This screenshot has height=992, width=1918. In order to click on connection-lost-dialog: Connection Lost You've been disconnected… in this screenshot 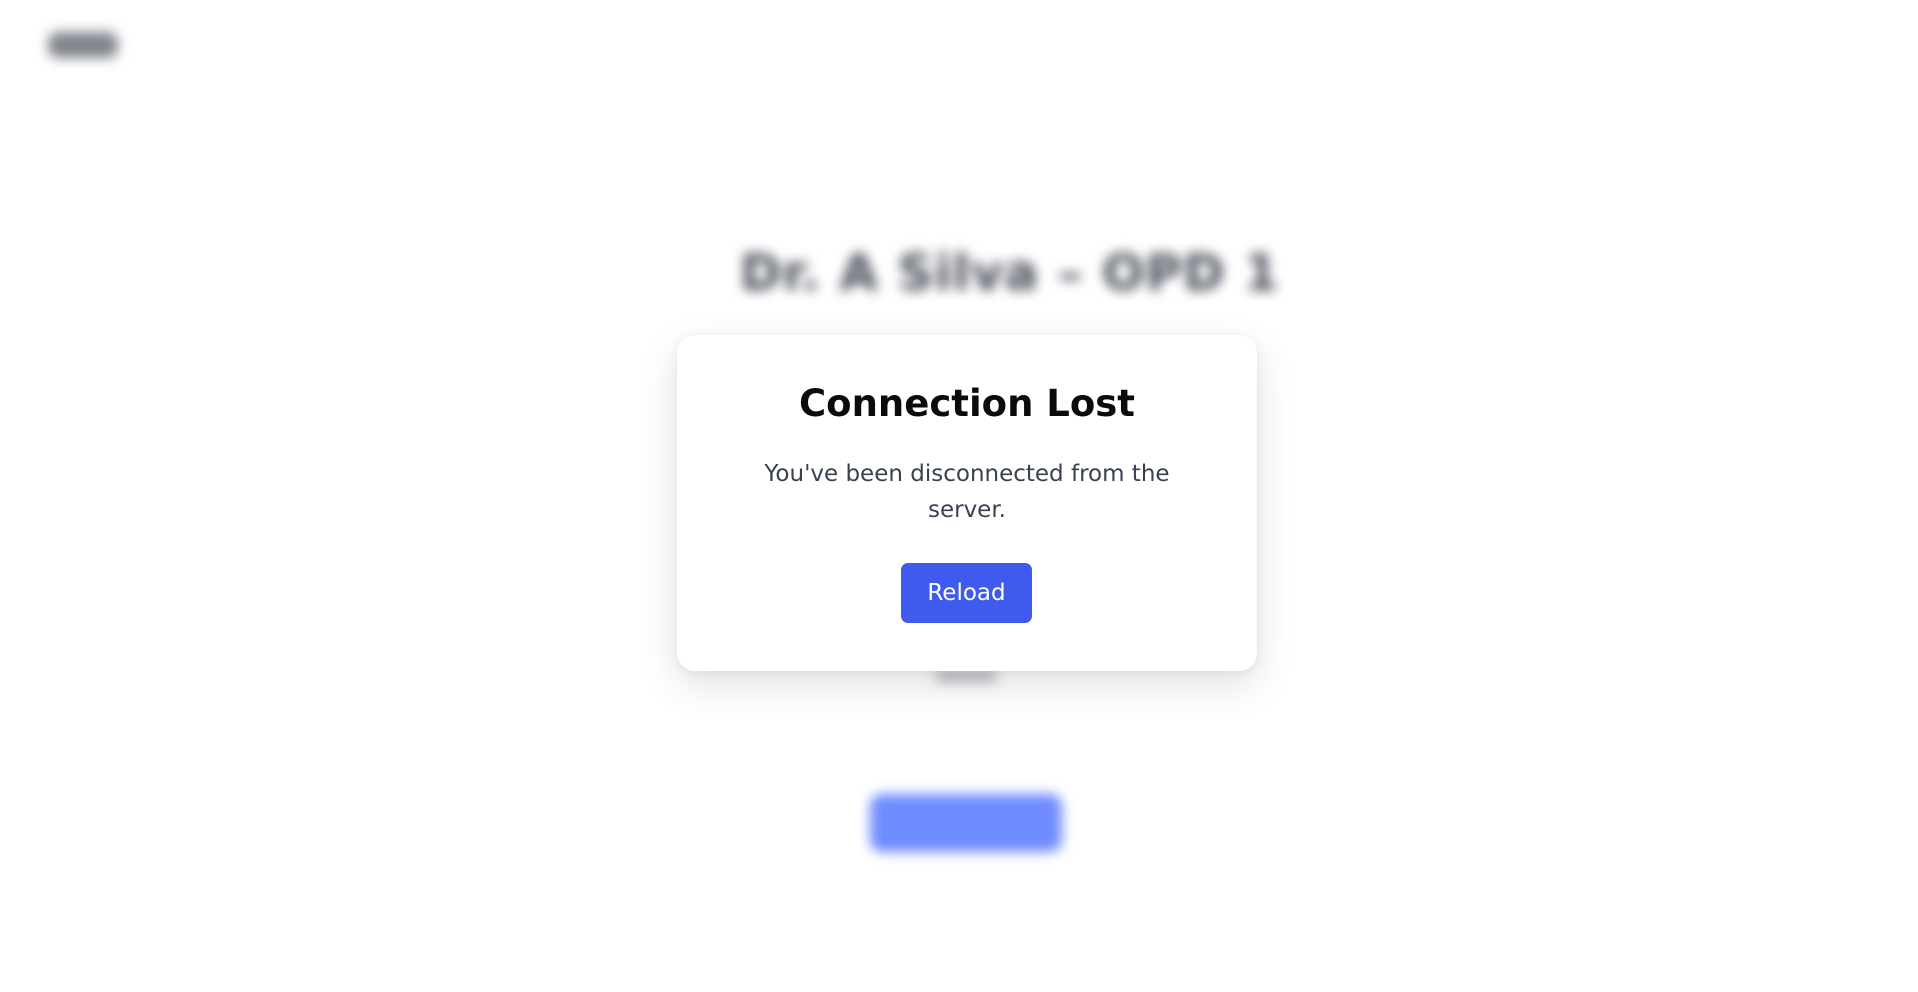, I will do `click(967, 503)`.